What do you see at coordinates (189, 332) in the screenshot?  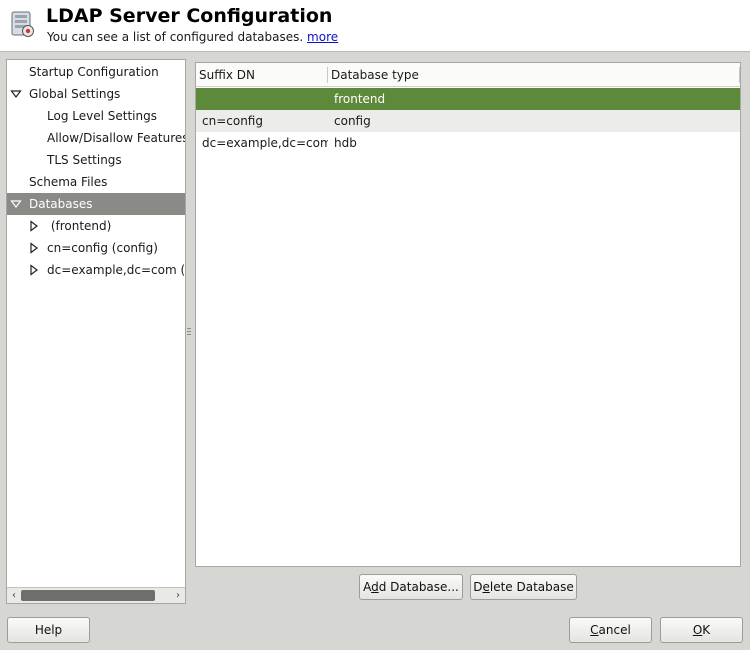 I see `splitter-handle-icon` at bounding box center [189, 332].